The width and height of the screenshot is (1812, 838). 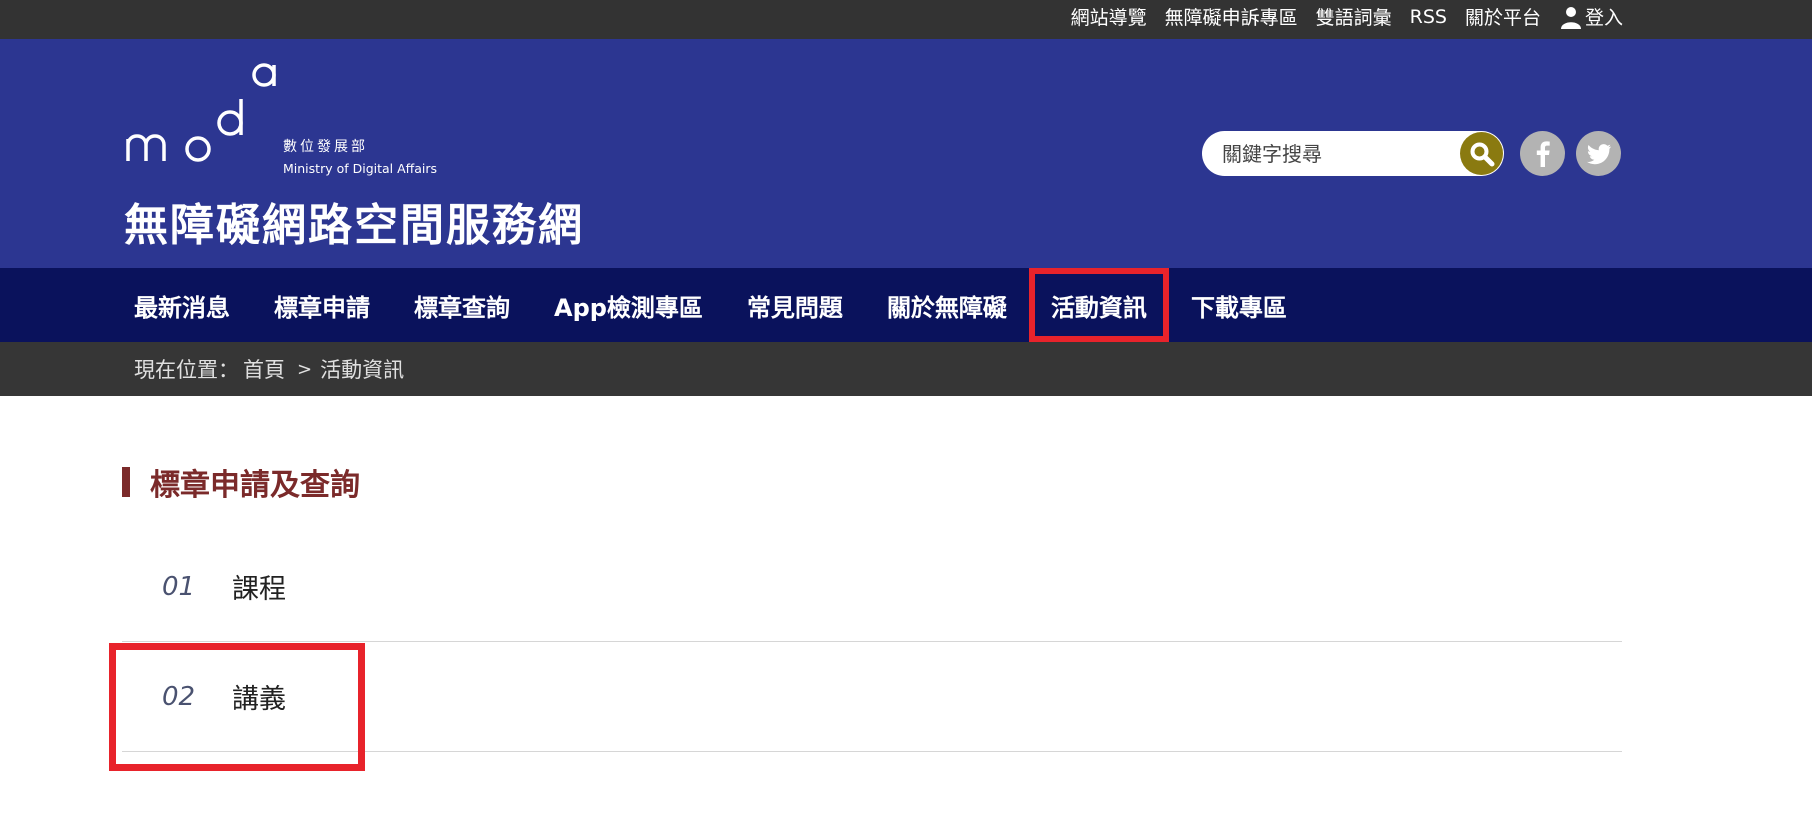 I want to click on login-label: 登入, so click(x=1603, y=18).